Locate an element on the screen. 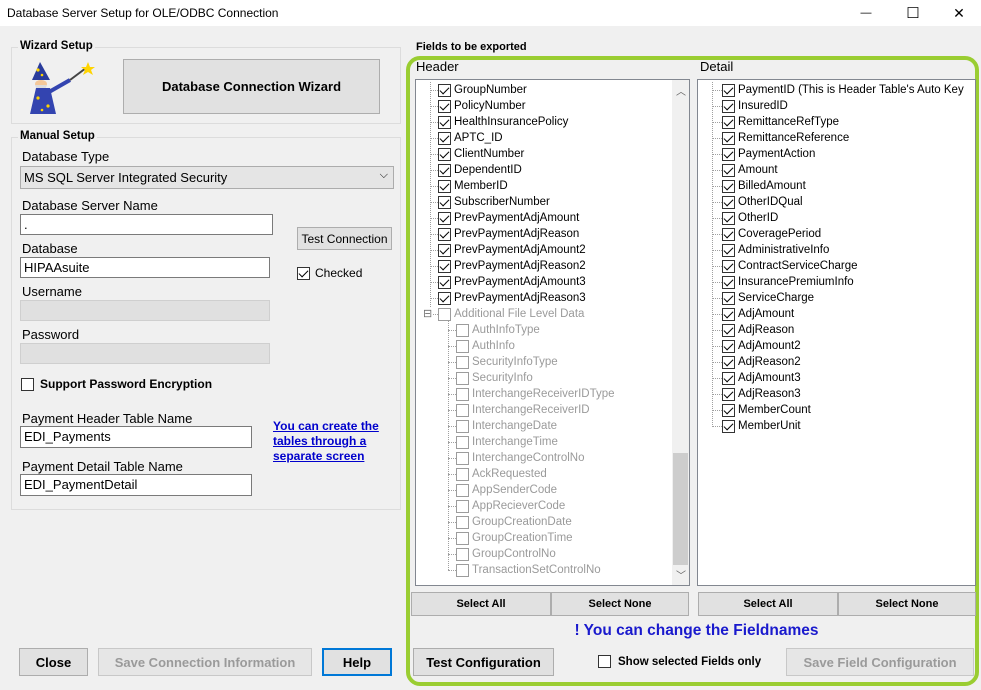 The height and width of the screenshot is (690, 981). tree-item: AdjAmount is located at coordinates (758, 314).